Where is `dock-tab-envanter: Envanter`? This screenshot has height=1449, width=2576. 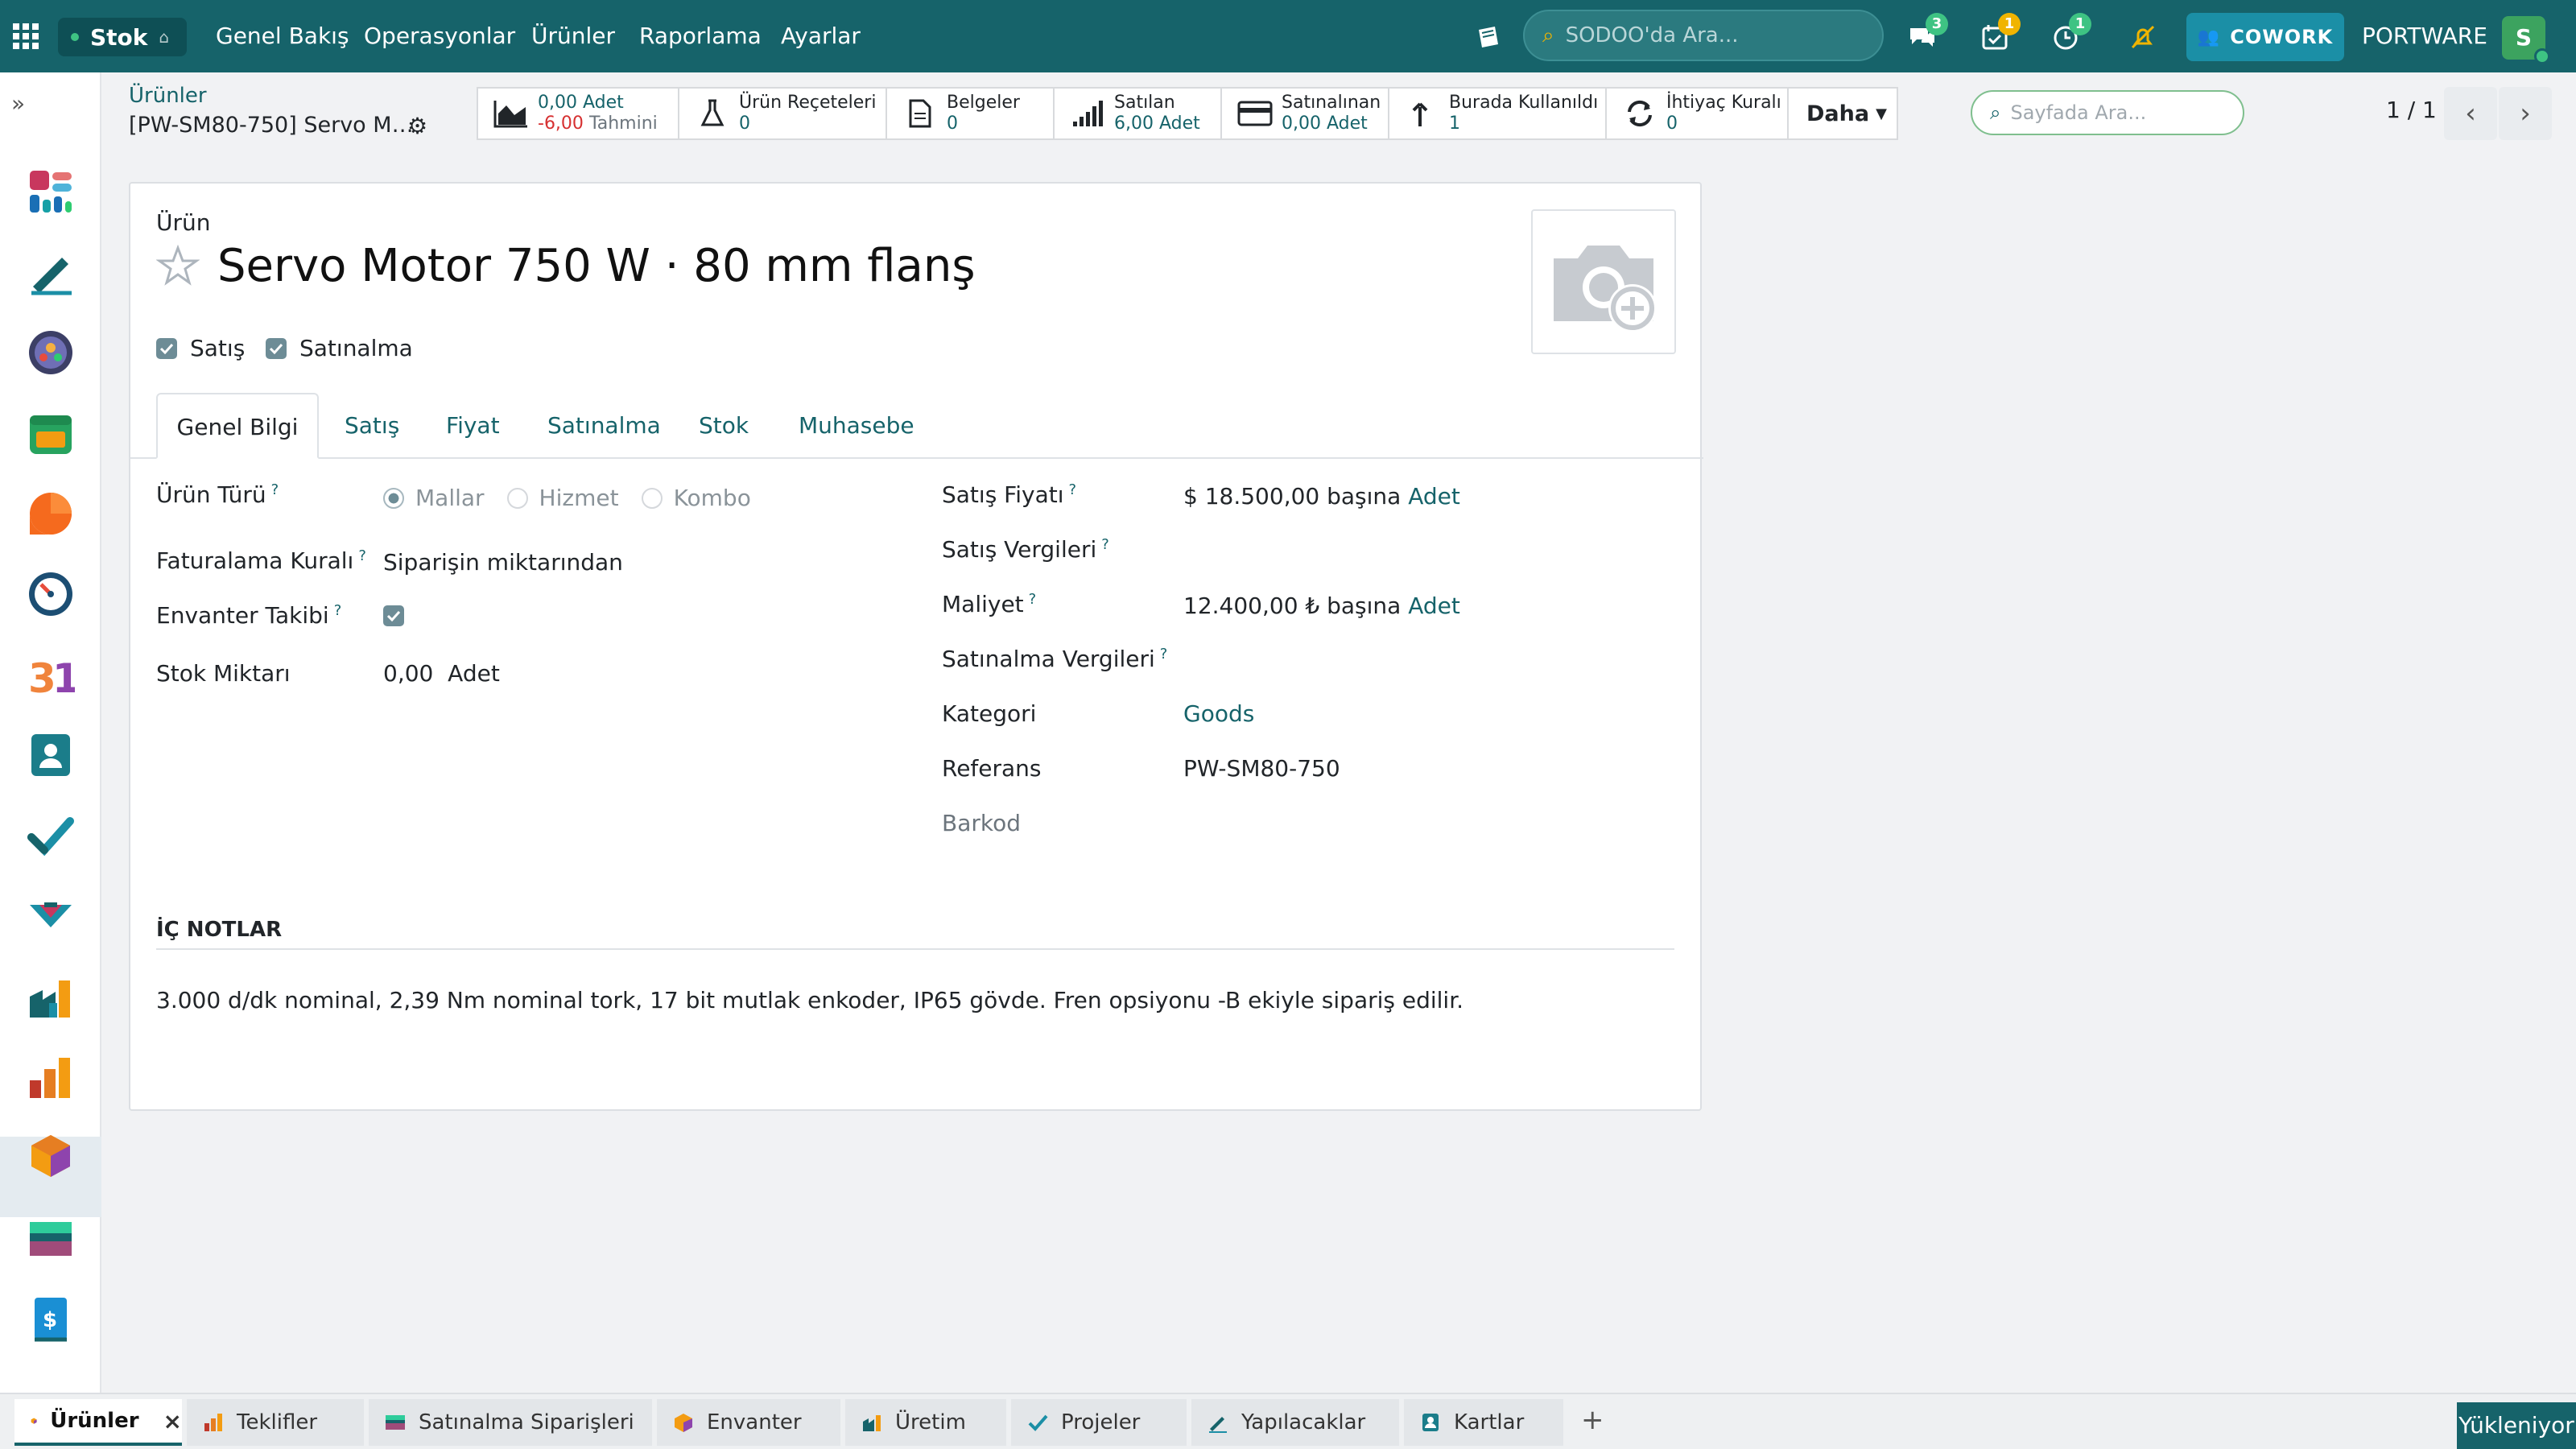
dock-tab-envanter: Envanter is located at coordinates (748, 1422).